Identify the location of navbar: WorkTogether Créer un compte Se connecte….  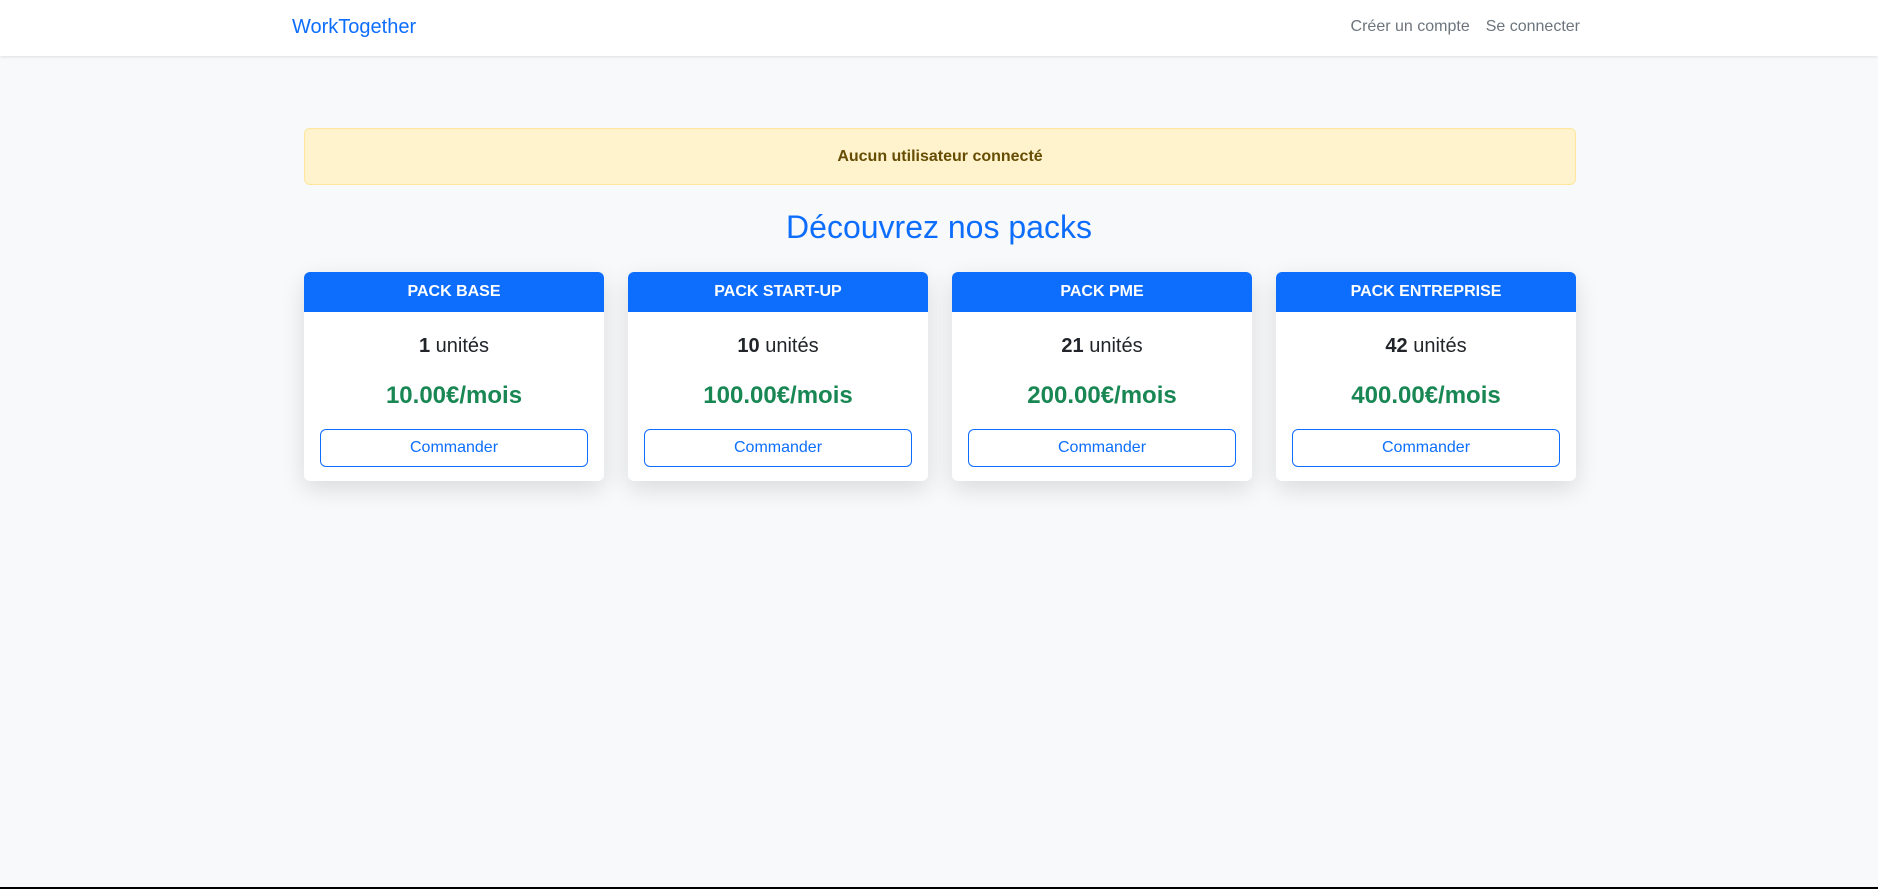
(939, 28).